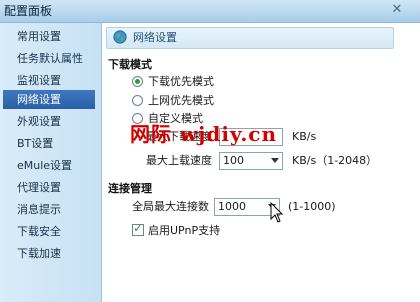 The image size is (420, 302). What do you see at coordinates (312, 206) in the screenshot?
I see `max-connections-range: (1-1000)` at bounding box center [312, 206].